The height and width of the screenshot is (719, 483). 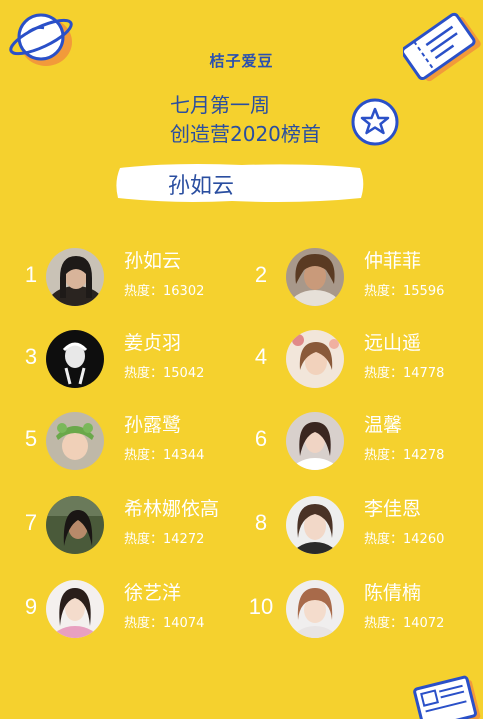 What do you see at coordinates (261, 274) in the screenshot?
I see `rank-number: 2` at bounding box center [261, 274].